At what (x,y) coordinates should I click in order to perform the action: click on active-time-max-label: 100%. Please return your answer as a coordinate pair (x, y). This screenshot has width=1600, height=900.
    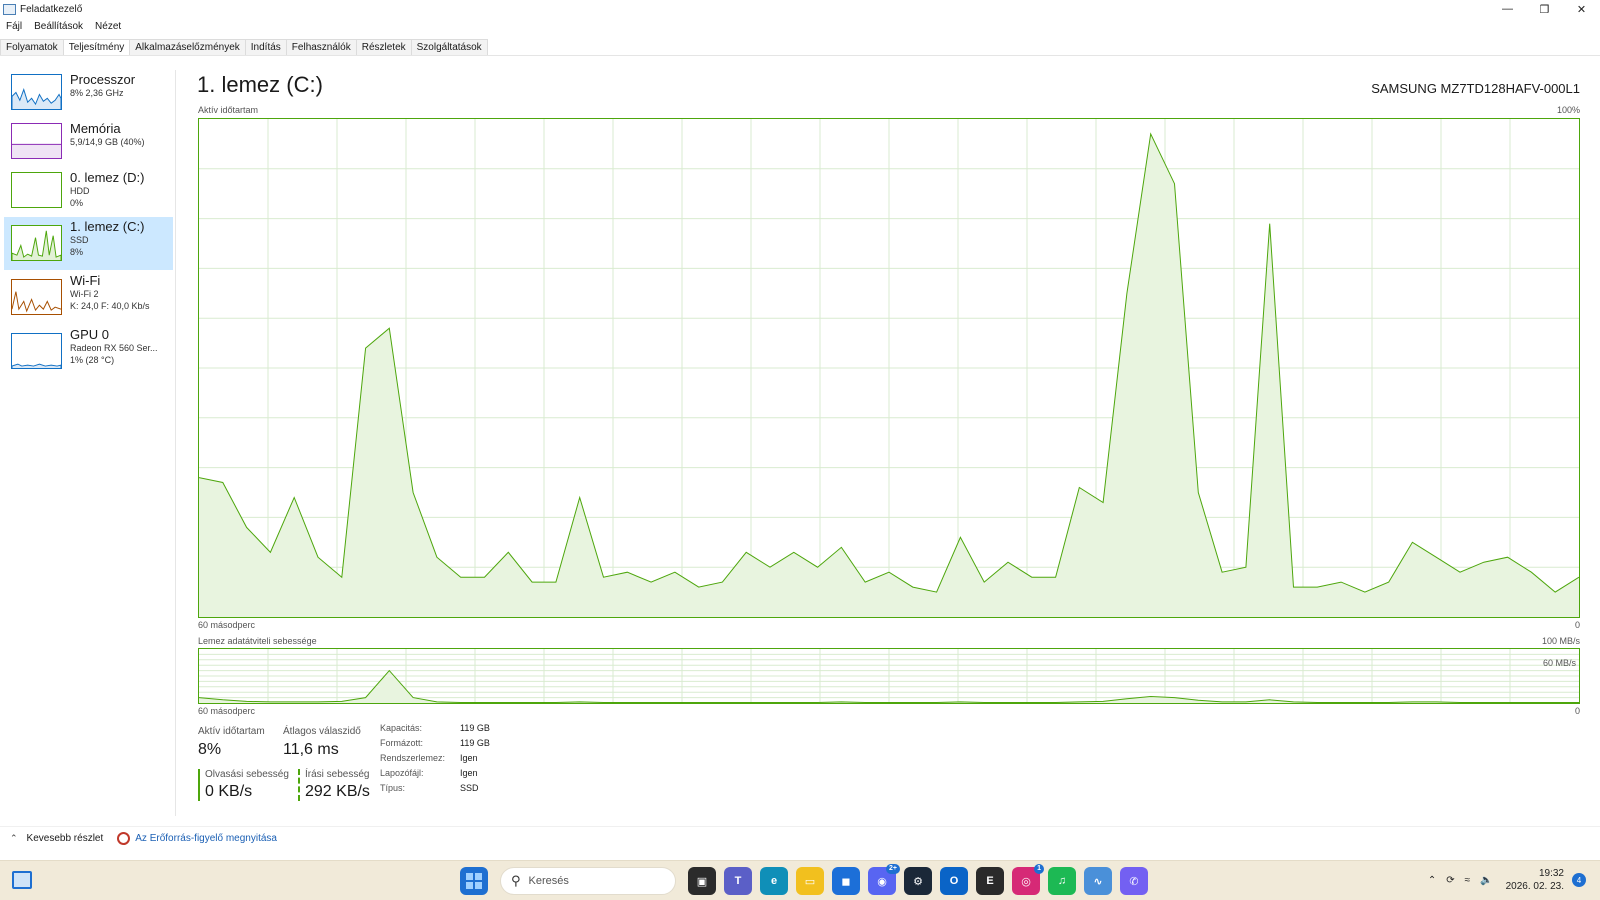
    Looking at the image, I should click on (1568, 110).